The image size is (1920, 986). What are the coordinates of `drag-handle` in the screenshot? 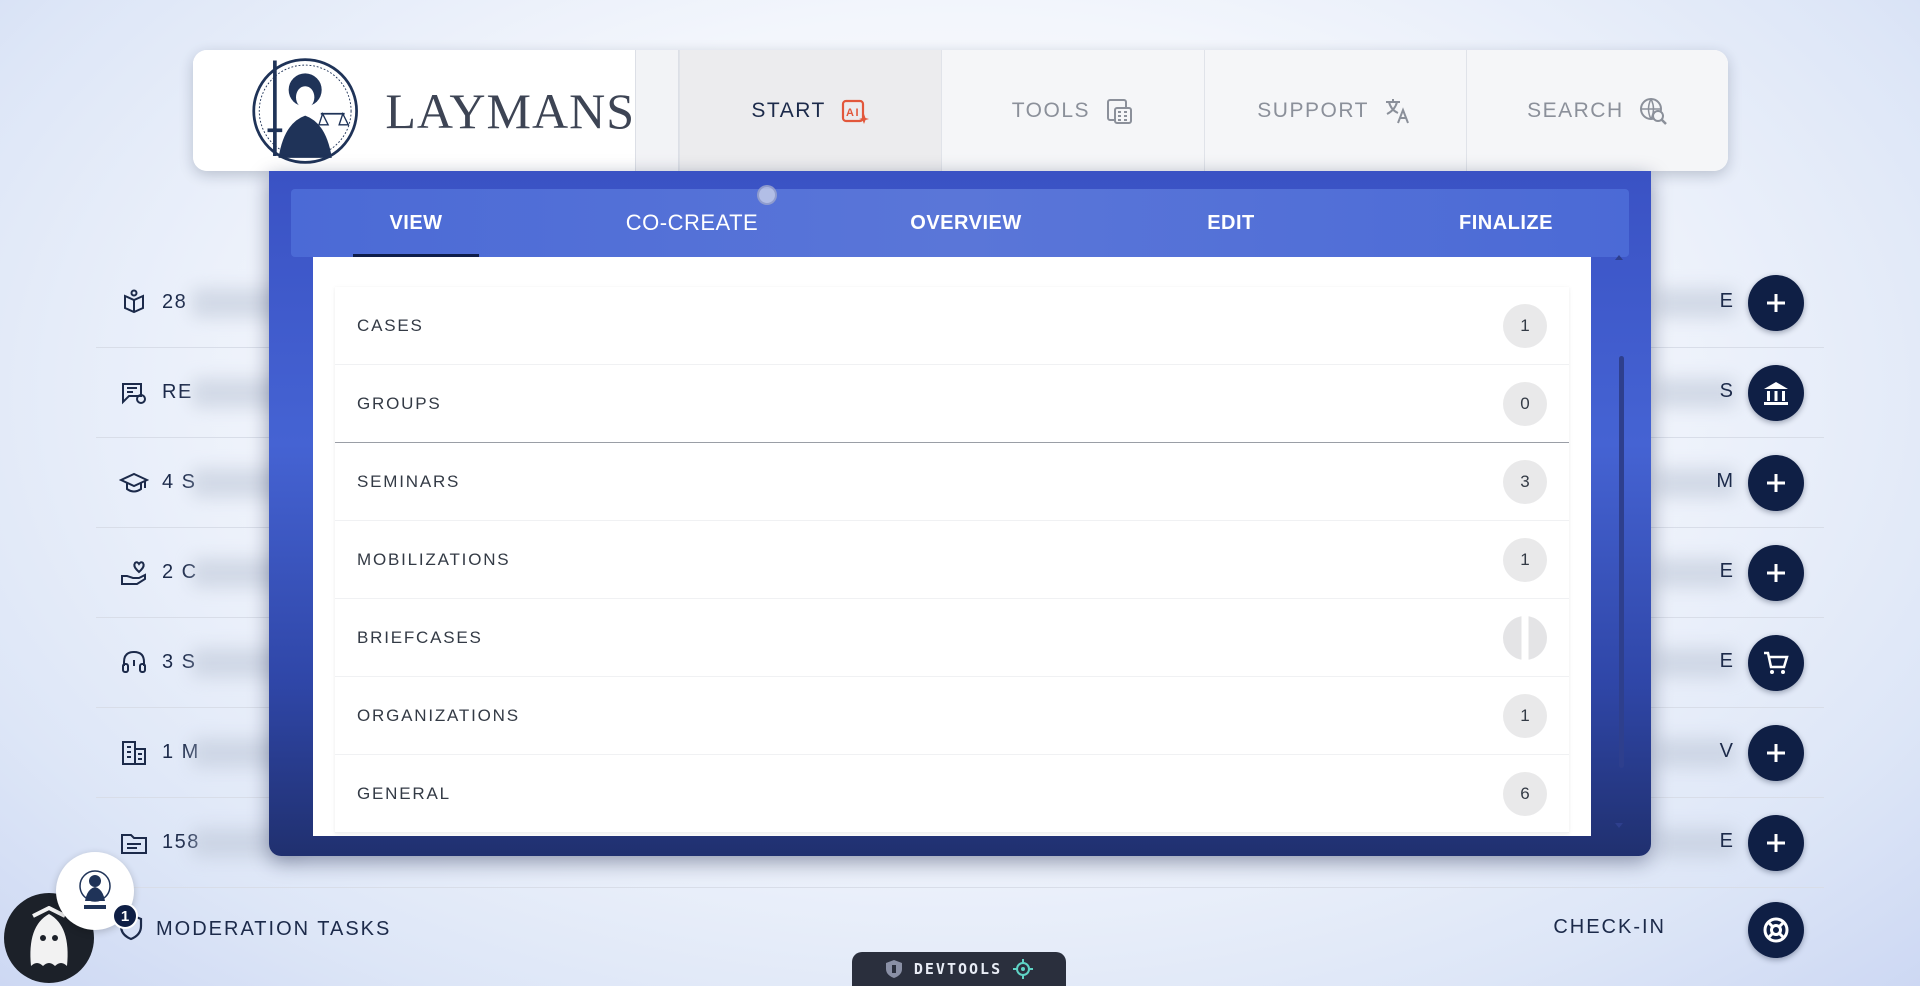 It's located at (767, 195).